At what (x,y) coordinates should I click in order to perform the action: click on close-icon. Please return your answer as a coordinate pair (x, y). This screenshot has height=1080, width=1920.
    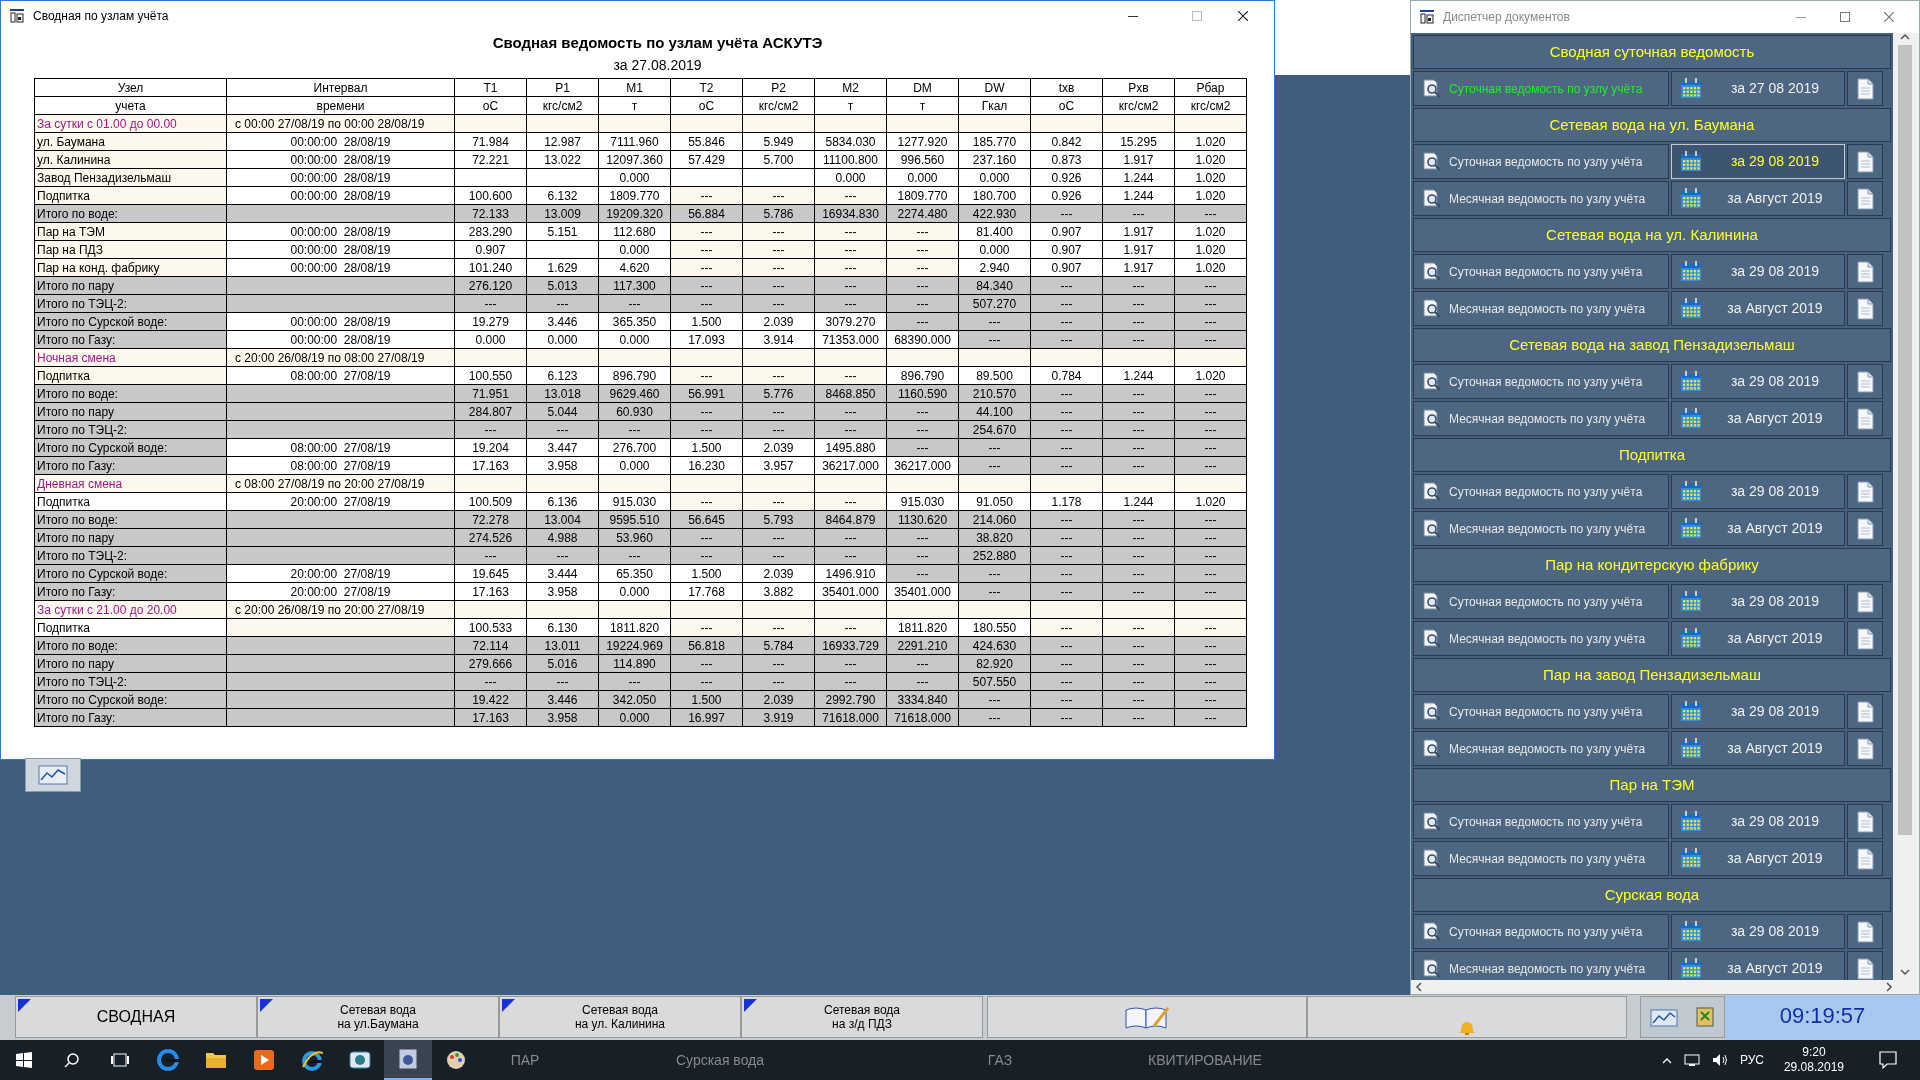
    Looking at the image, I should click on (1243, 16).